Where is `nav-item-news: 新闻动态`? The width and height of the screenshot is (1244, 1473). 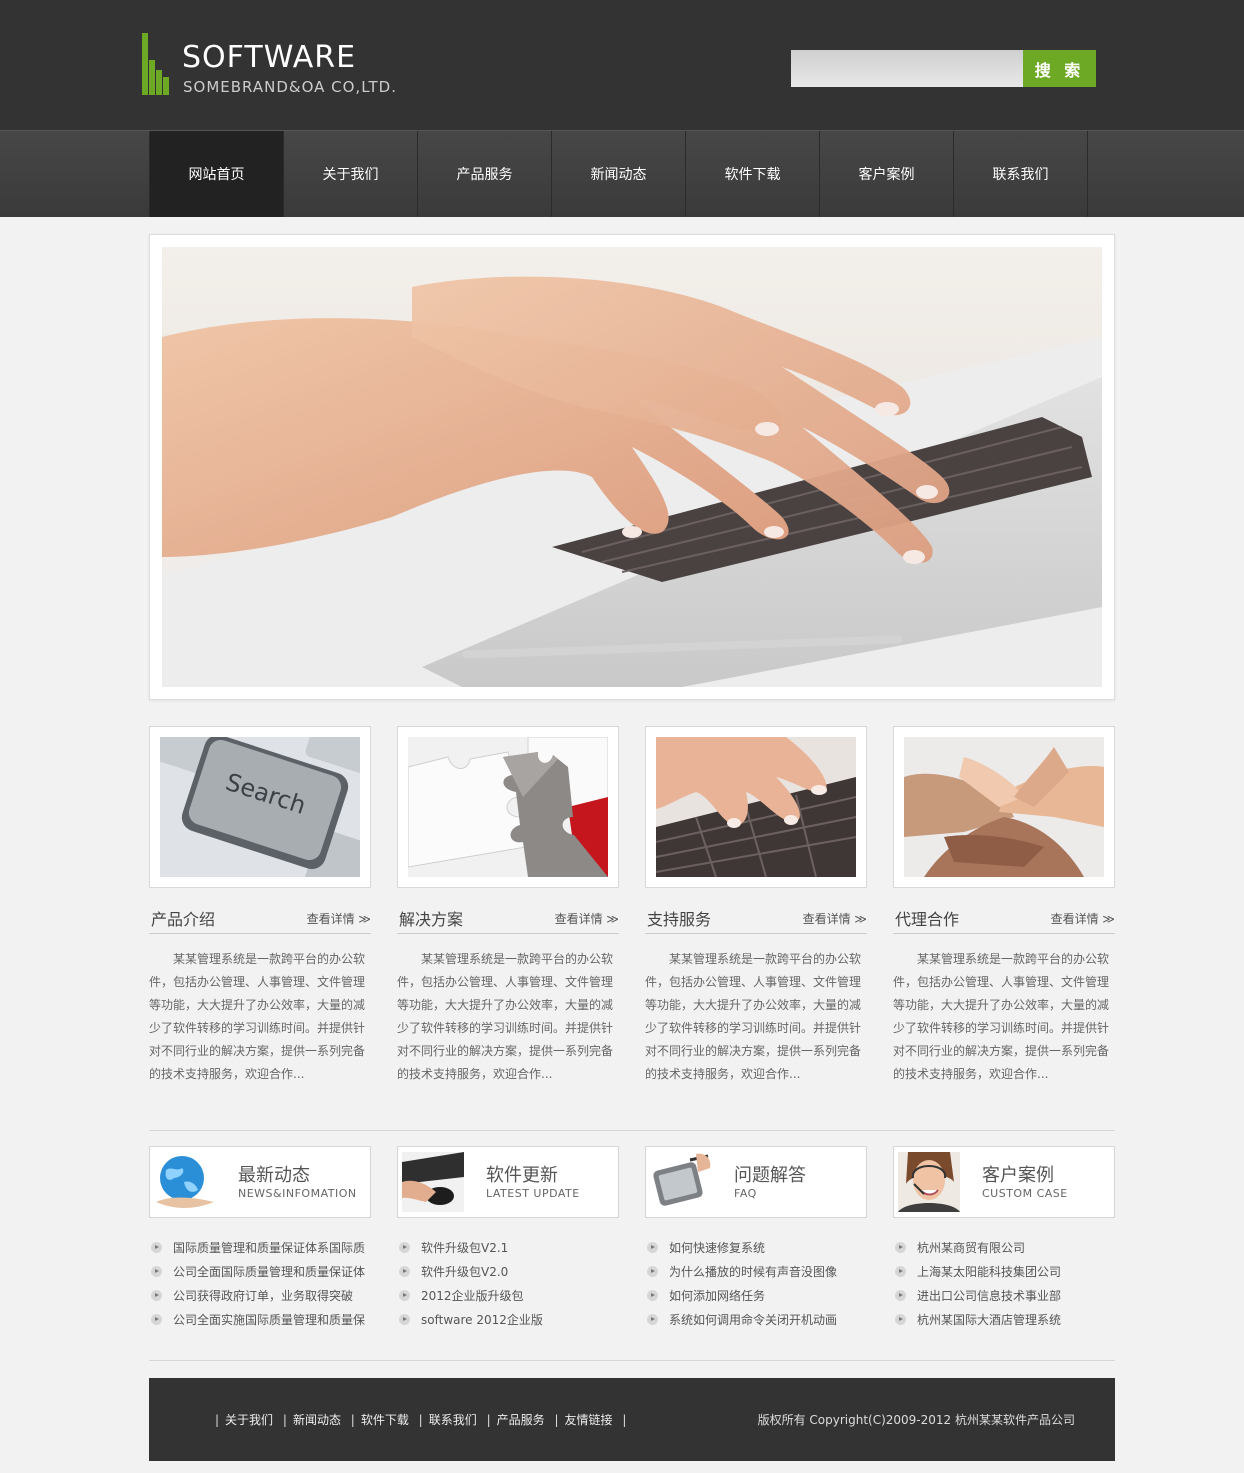 nav-item-news: 新闻动态 is located at coordinates (619, 174).